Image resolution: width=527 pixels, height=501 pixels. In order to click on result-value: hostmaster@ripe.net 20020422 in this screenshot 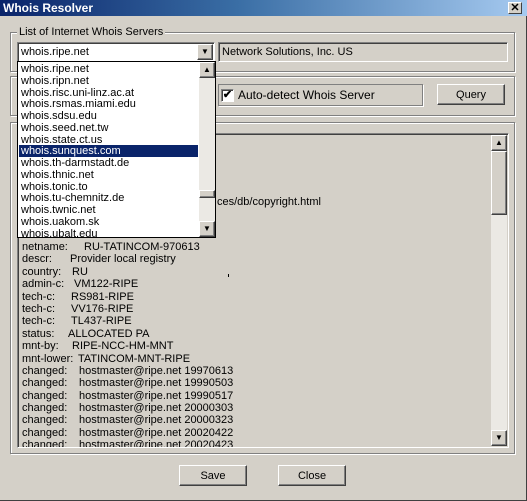, I will do `click(156, 432)`.